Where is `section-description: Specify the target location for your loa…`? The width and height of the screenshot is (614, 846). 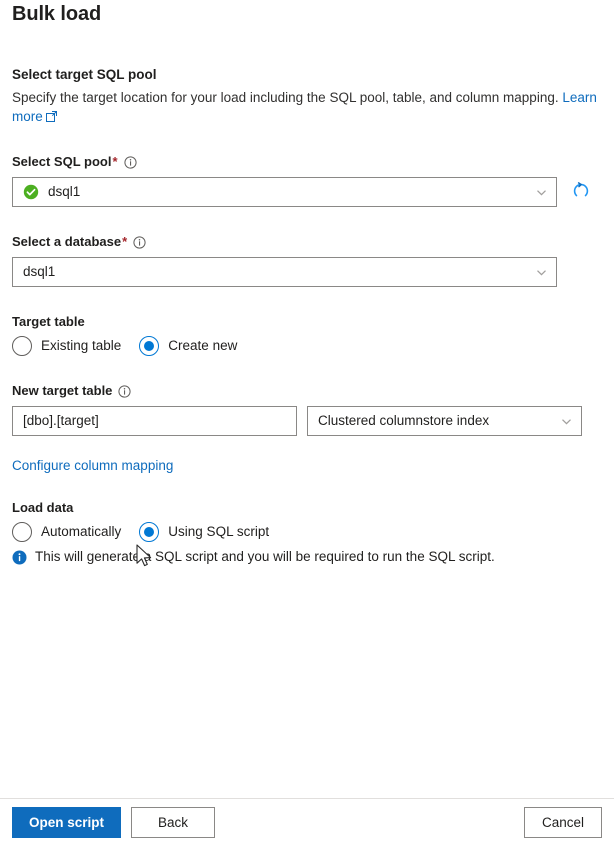
section-description: Specify the target location for your loa… is located at coordinates (304, 107).